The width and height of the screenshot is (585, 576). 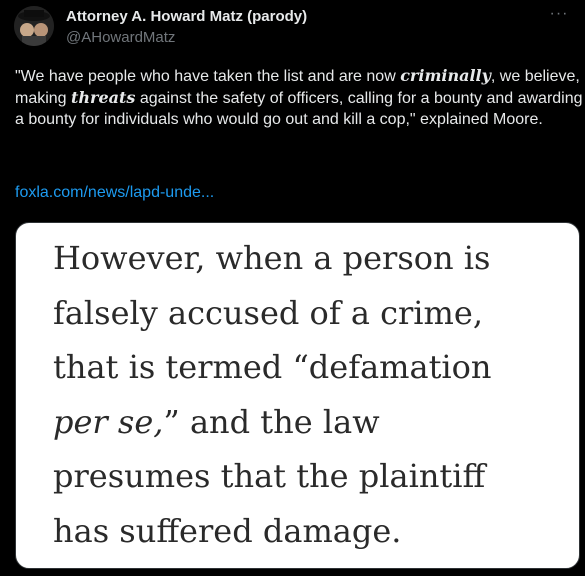 I want to click on quote-line: falsely accused of a crime,, so click(x=268, y=313).